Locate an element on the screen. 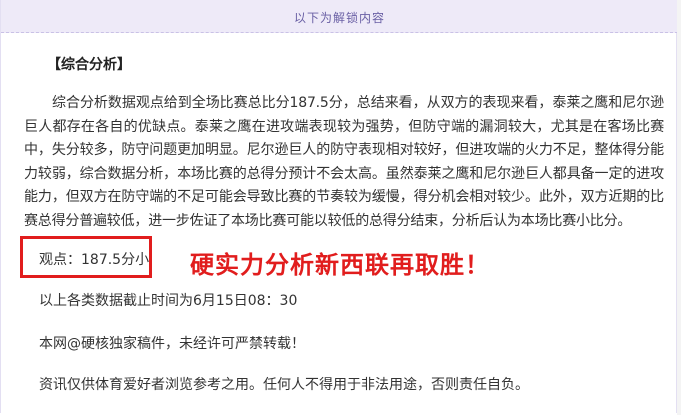 The width and height of the screenshot is (681, 415). viewpoint-text: 观点：187.5分小 is located at coordinates (94, 260).